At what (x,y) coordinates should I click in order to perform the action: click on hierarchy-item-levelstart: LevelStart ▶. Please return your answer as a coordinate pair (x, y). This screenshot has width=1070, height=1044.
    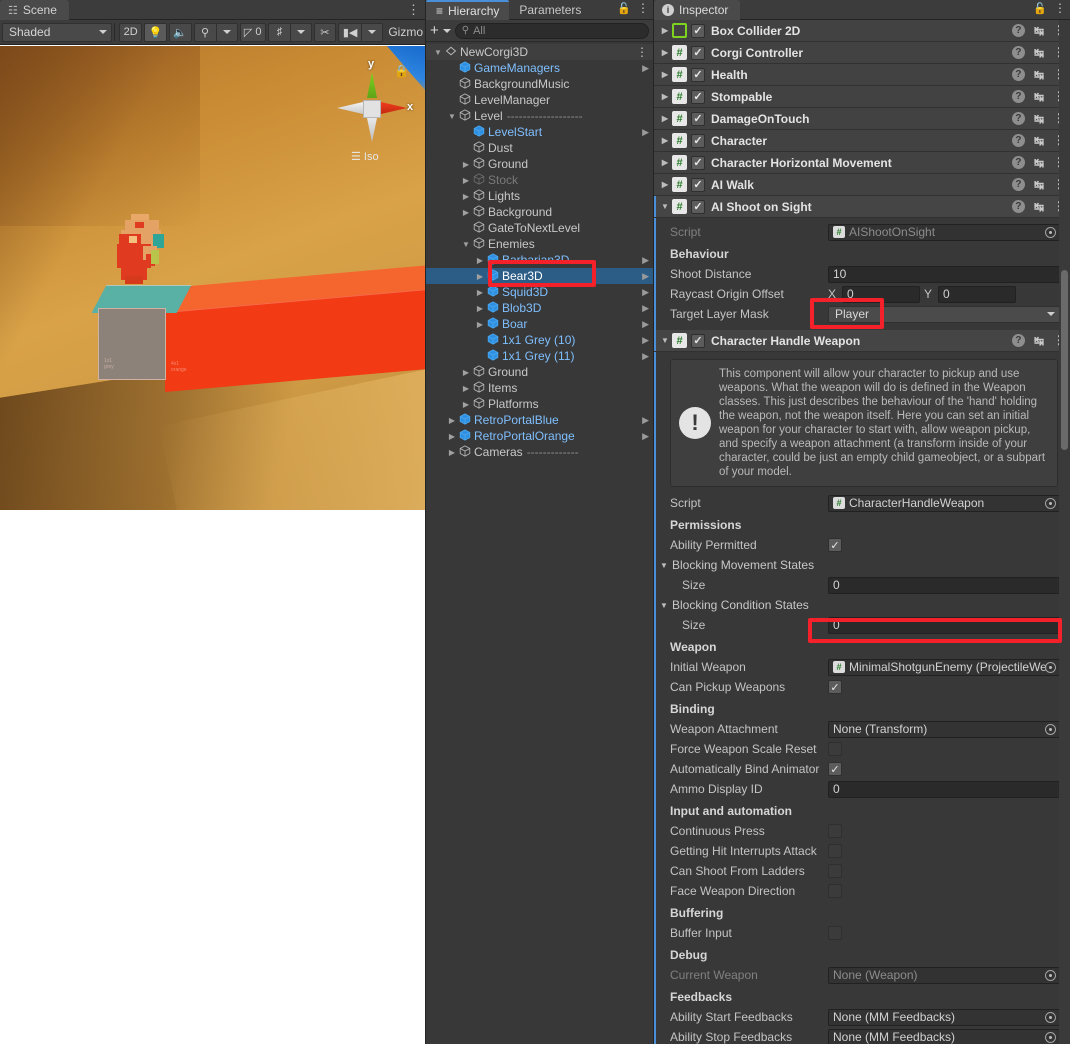
    Looking at the image, I should click on (539, 132).